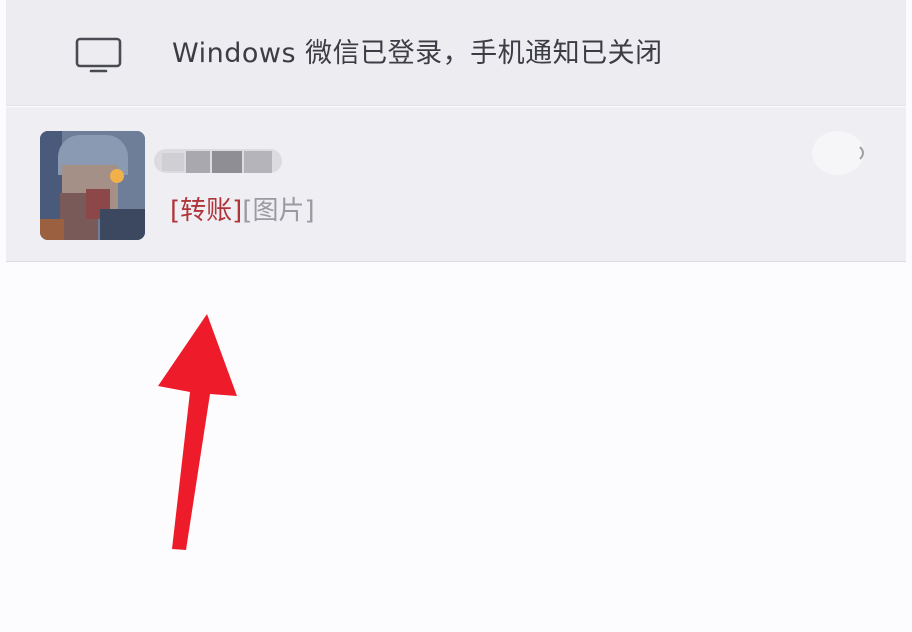 Image resolution: width=912 pixels, height=632 pixels. Describe the element at coordinates (417, 53) in the screenshot. I see `login-status-text: Windows 微信已登录，手机通知已关闭` at that location.